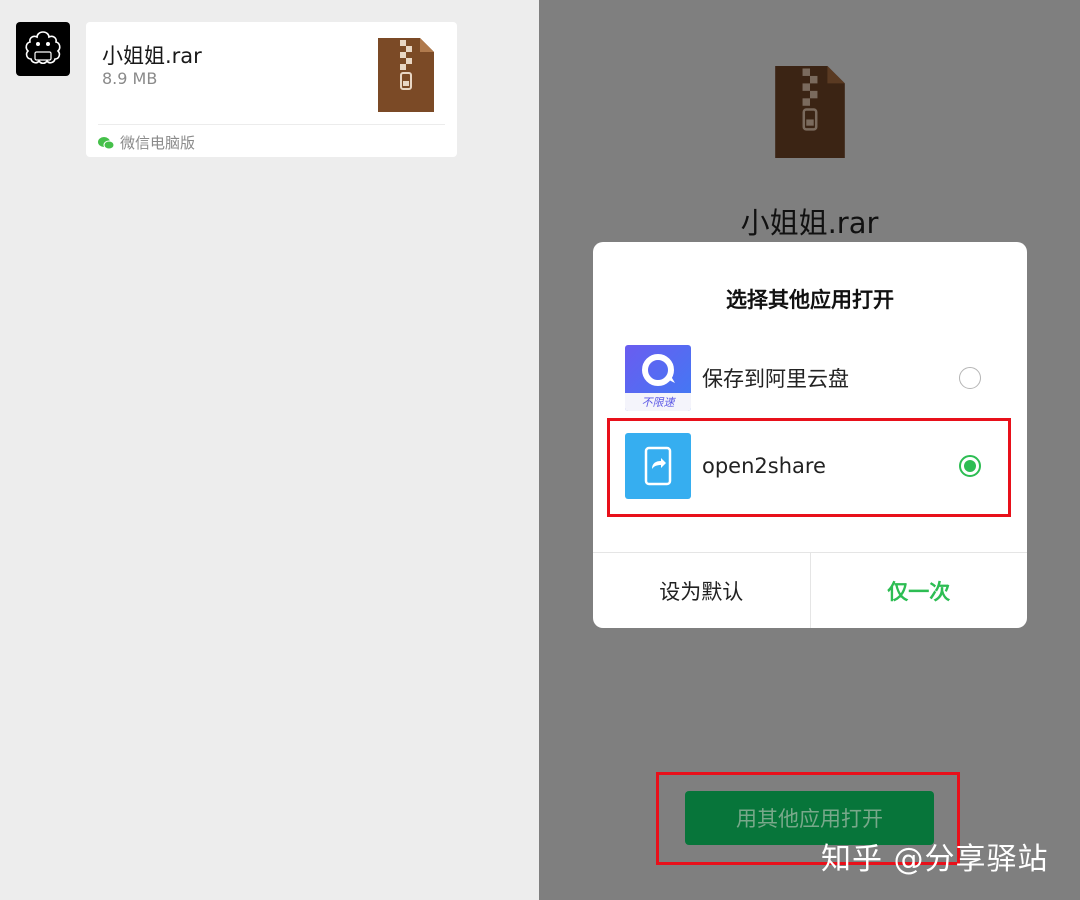 The width and height of the screenshot is (1080, 900). What do you see at coordinates (970, 378) in the screenshot?
I see `radio-aliyun-drive` at bounding box center [970, 378].